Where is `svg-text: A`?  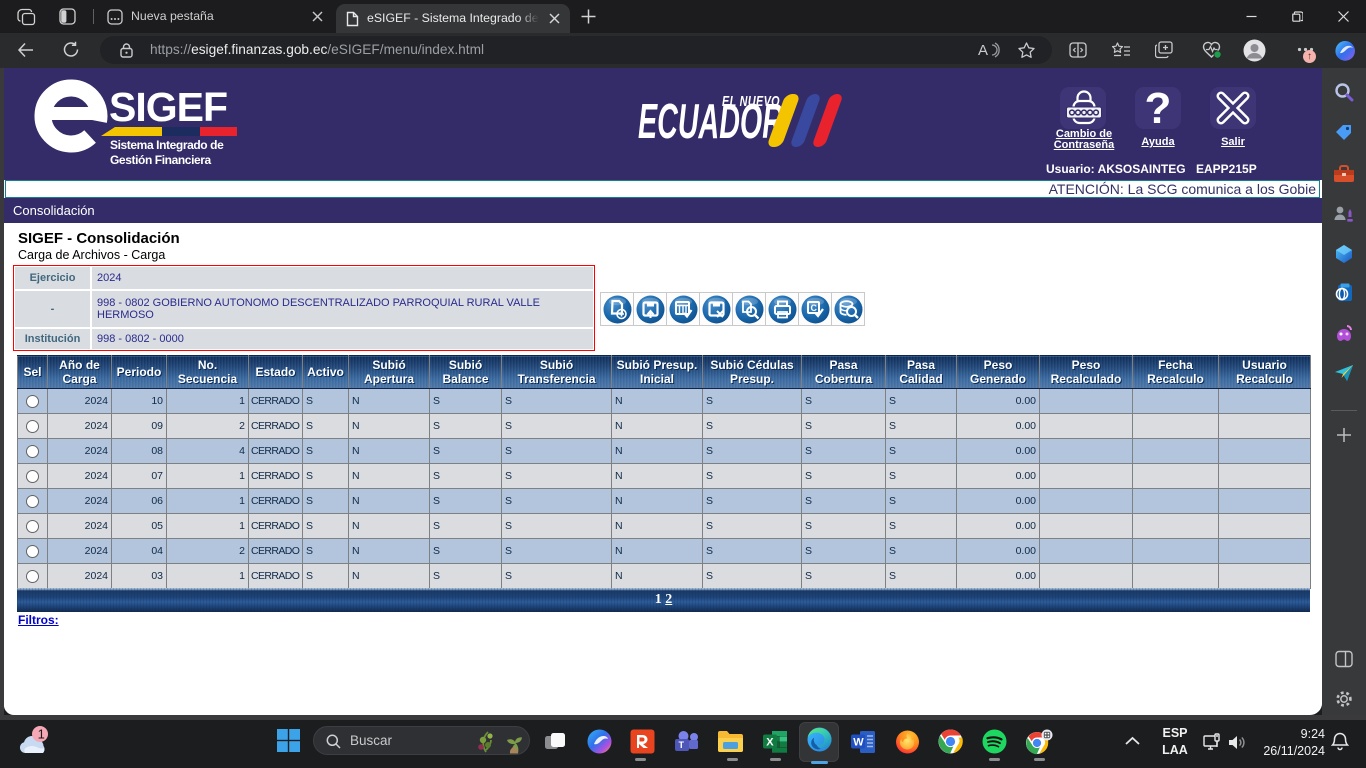
svg-text: A is located at coordinates (983, 50).